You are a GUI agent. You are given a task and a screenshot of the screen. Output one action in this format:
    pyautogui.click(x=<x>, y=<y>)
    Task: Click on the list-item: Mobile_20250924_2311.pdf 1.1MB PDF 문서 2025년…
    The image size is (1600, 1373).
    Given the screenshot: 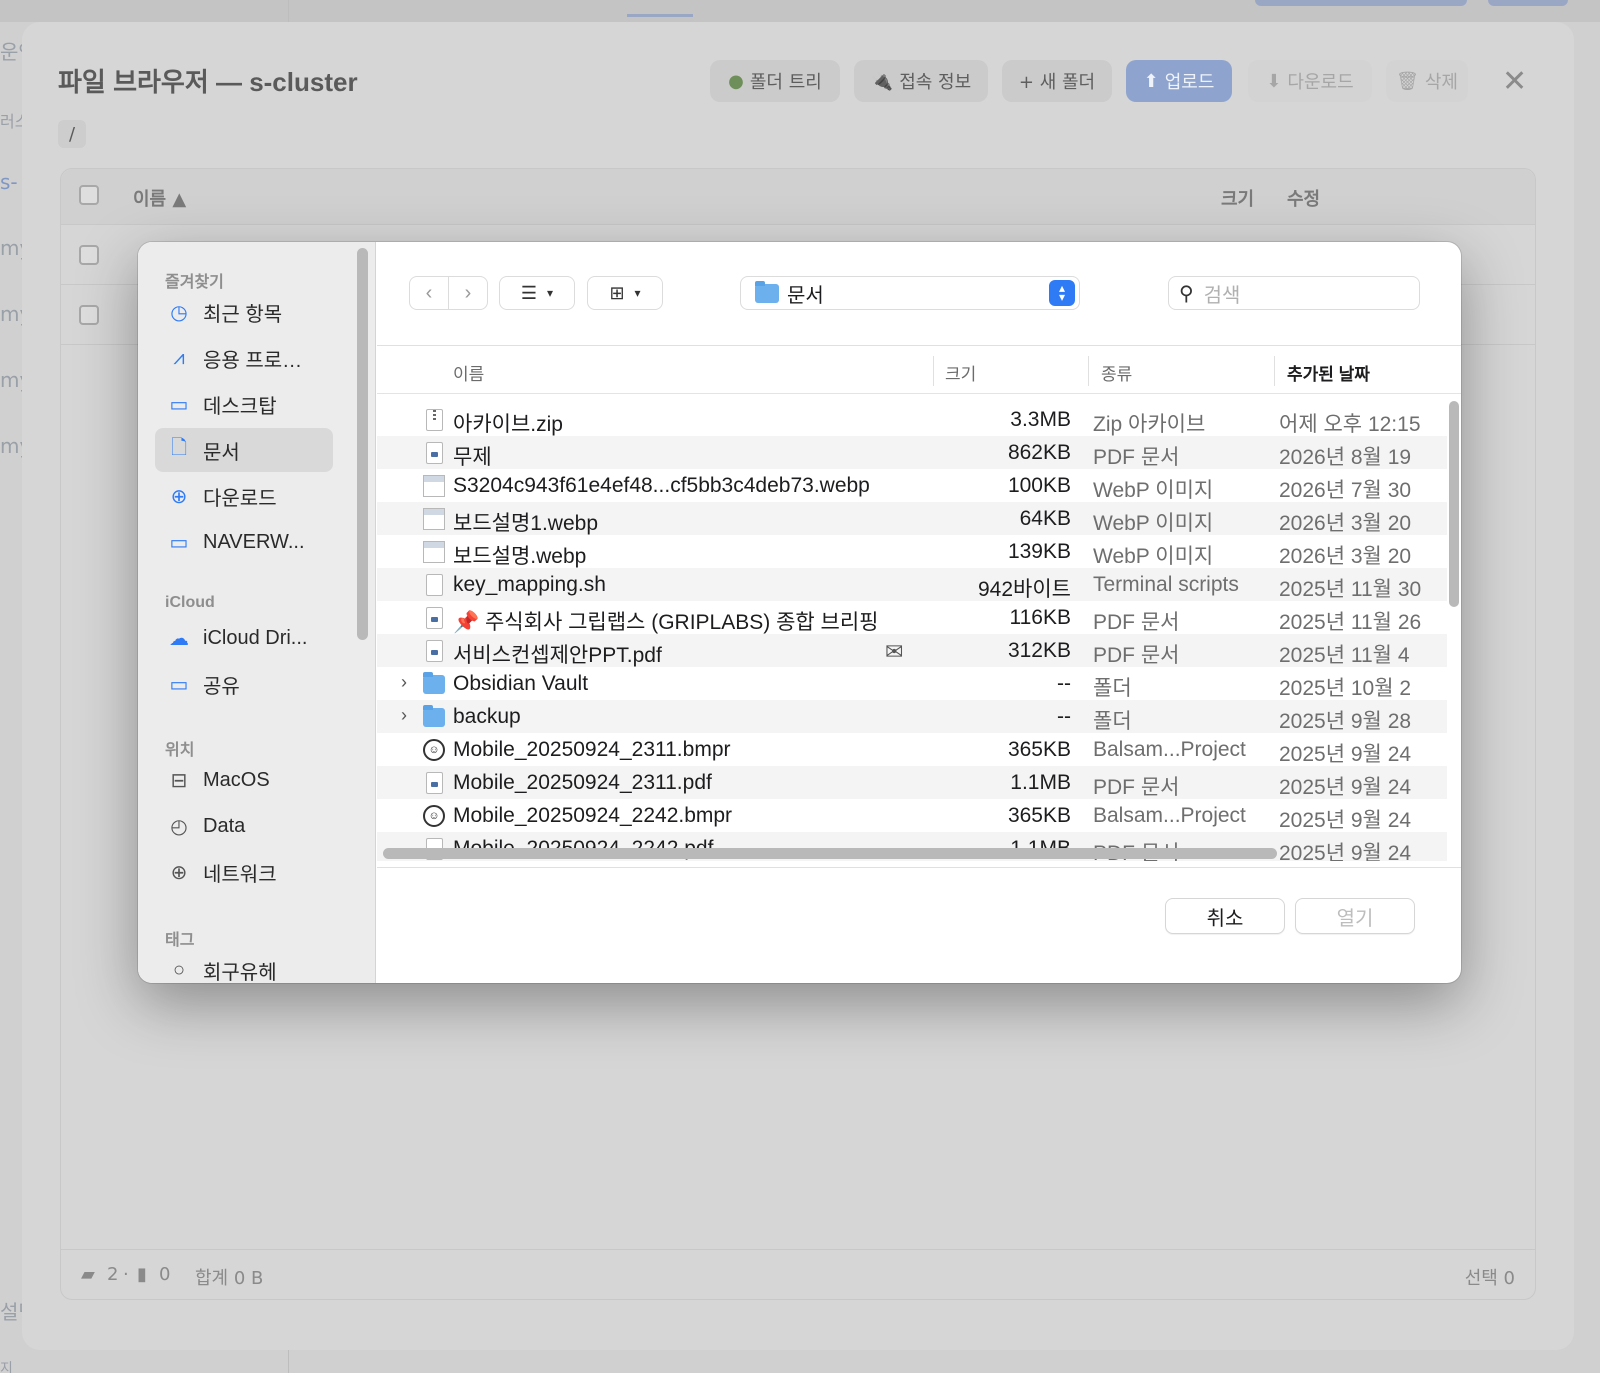 What is the action you would take?
    pyautogui.click(x=912, y=782)
    